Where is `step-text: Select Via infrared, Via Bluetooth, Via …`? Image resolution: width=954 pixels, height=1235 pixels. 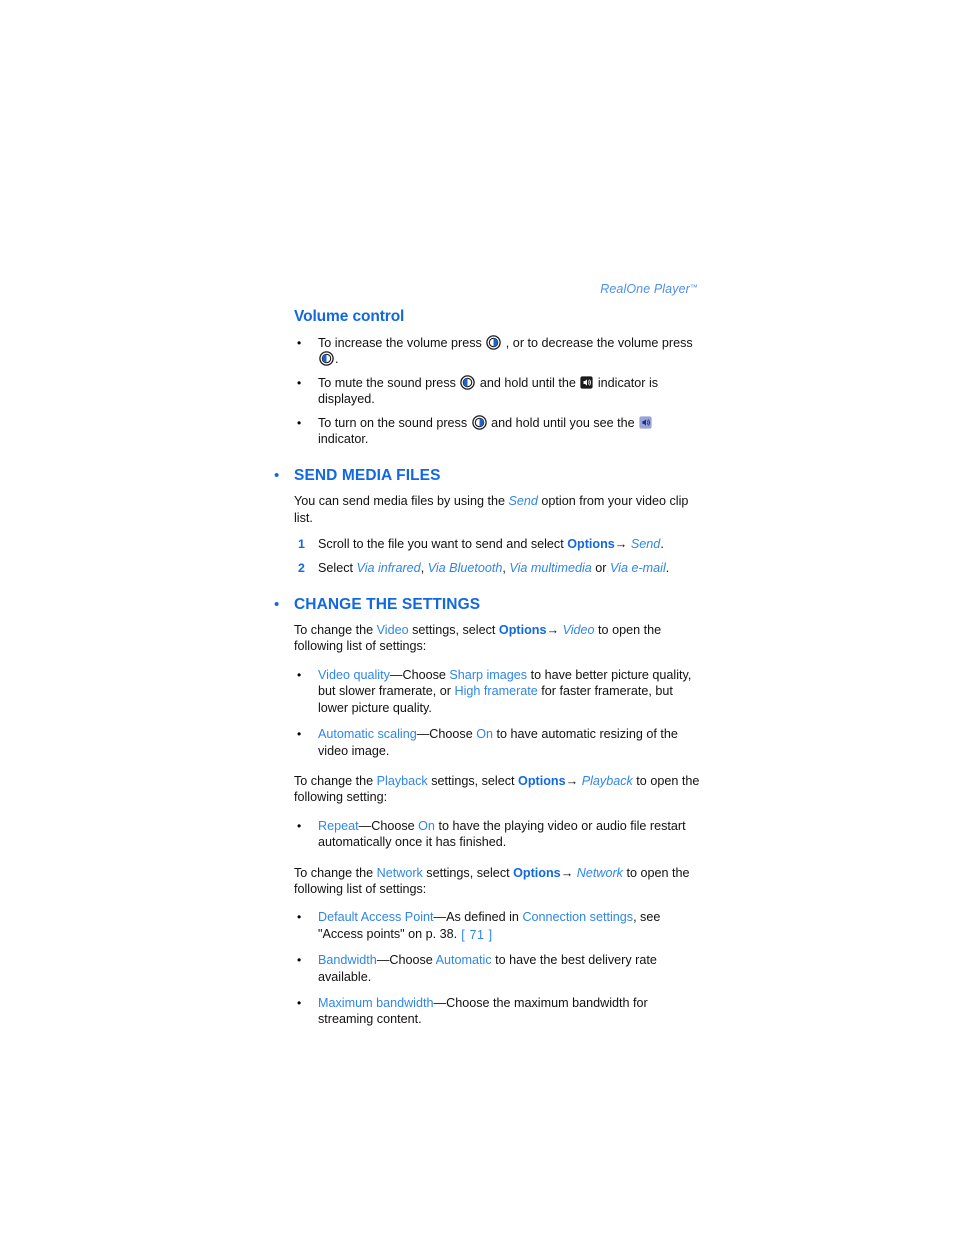 step-text: Select Via infrared, Via Bluetooth, Via … is located at coordinates (509, 568).